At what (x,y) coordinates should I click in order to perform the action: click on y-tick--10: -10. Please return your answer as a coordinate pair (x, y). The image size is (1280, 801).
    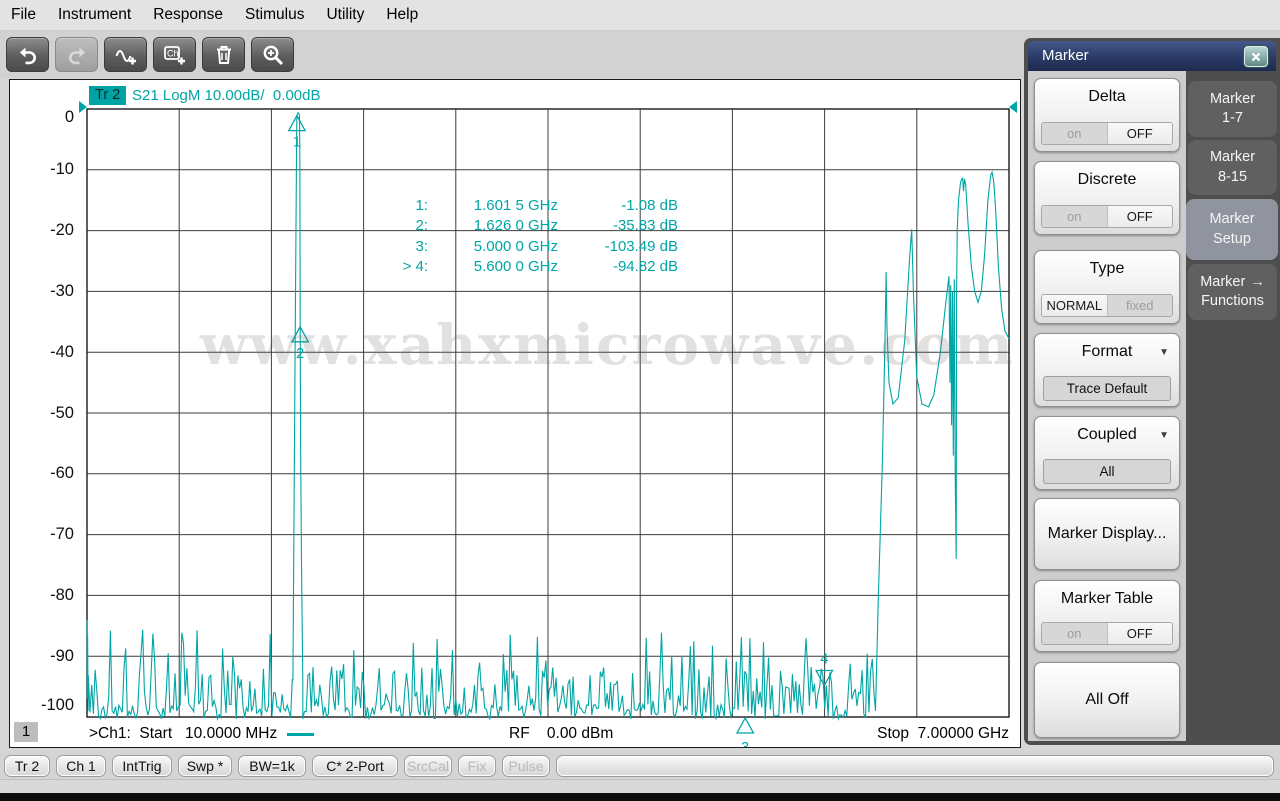
    Looking at the image, I should click on (62, 169).